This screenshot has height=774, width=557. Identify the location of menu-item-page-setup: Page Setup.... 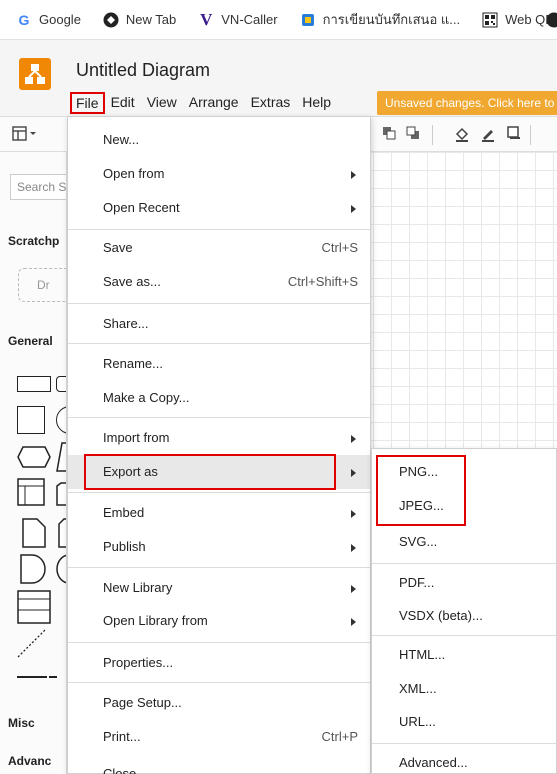
(219, 703).